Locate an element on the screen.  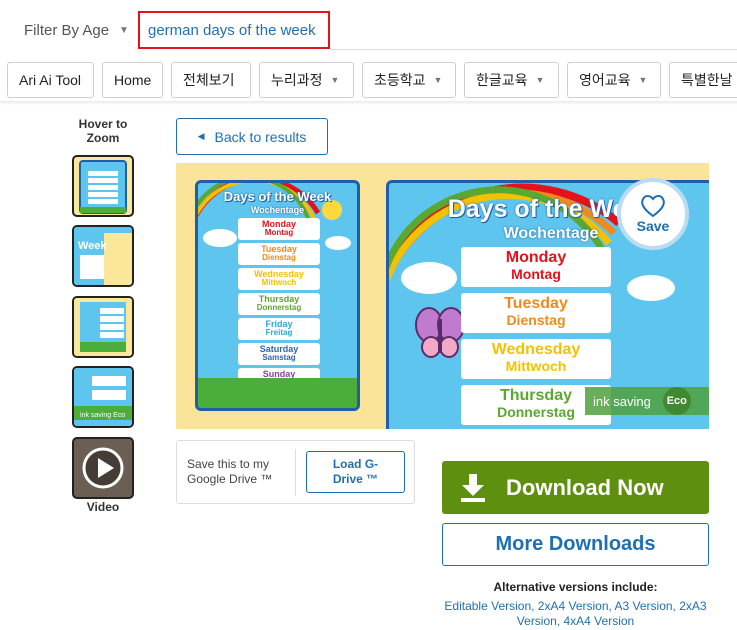
grass-illustration is located at coordinates (277, 393).